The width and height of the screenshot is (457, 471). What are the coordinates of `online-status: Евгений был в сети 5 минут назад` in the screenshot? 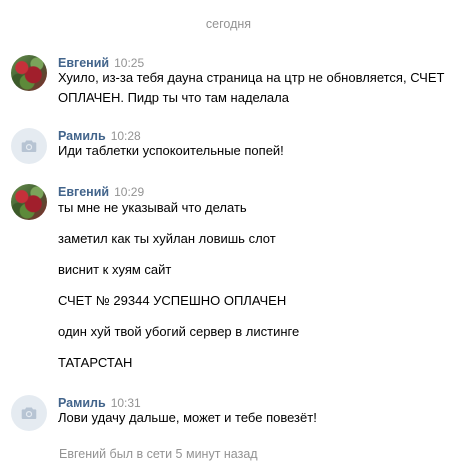 It's located at (158, 454).